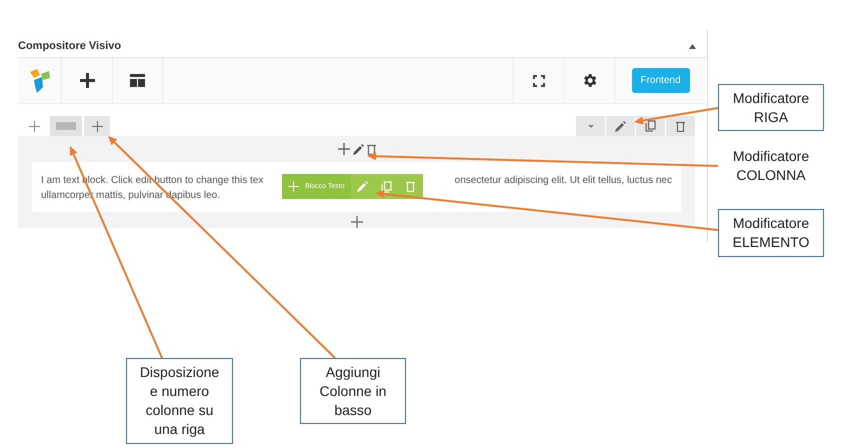 The image size is (844, 448). I want to click on delete-row-button, so click(680, 126).